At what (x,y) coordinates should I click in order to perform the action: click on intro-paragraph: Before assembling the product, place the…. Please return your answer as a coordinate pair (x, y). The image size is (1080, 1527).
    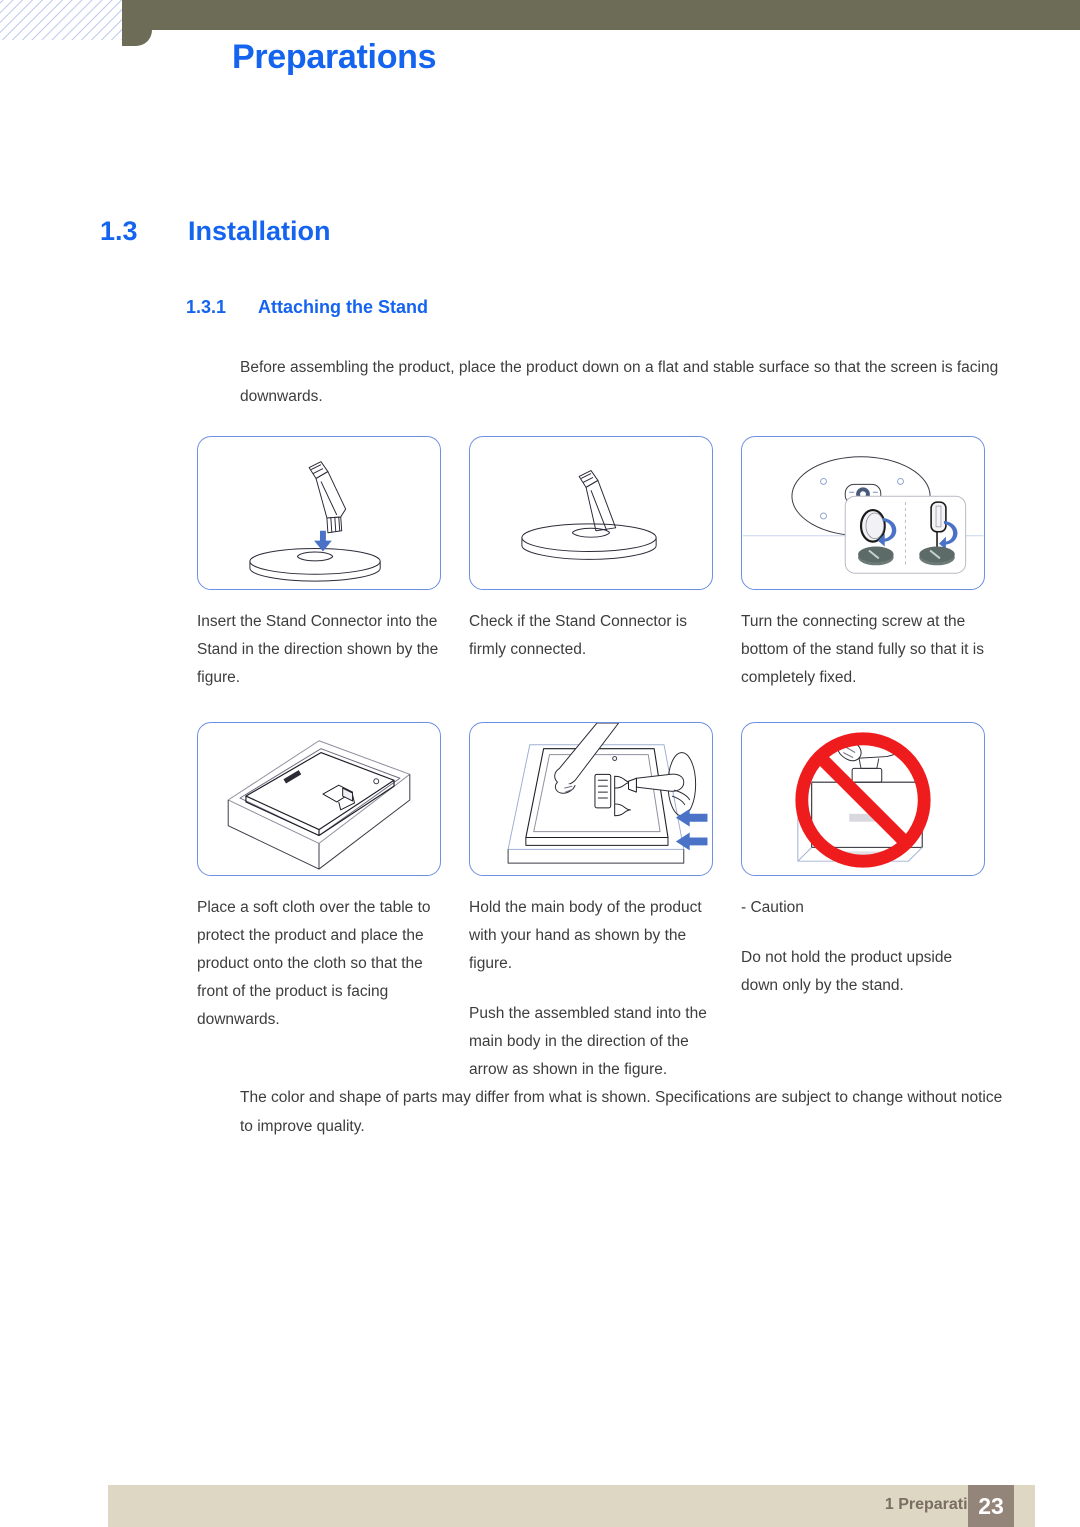
    Looking at the image, I should click on (619, 382).